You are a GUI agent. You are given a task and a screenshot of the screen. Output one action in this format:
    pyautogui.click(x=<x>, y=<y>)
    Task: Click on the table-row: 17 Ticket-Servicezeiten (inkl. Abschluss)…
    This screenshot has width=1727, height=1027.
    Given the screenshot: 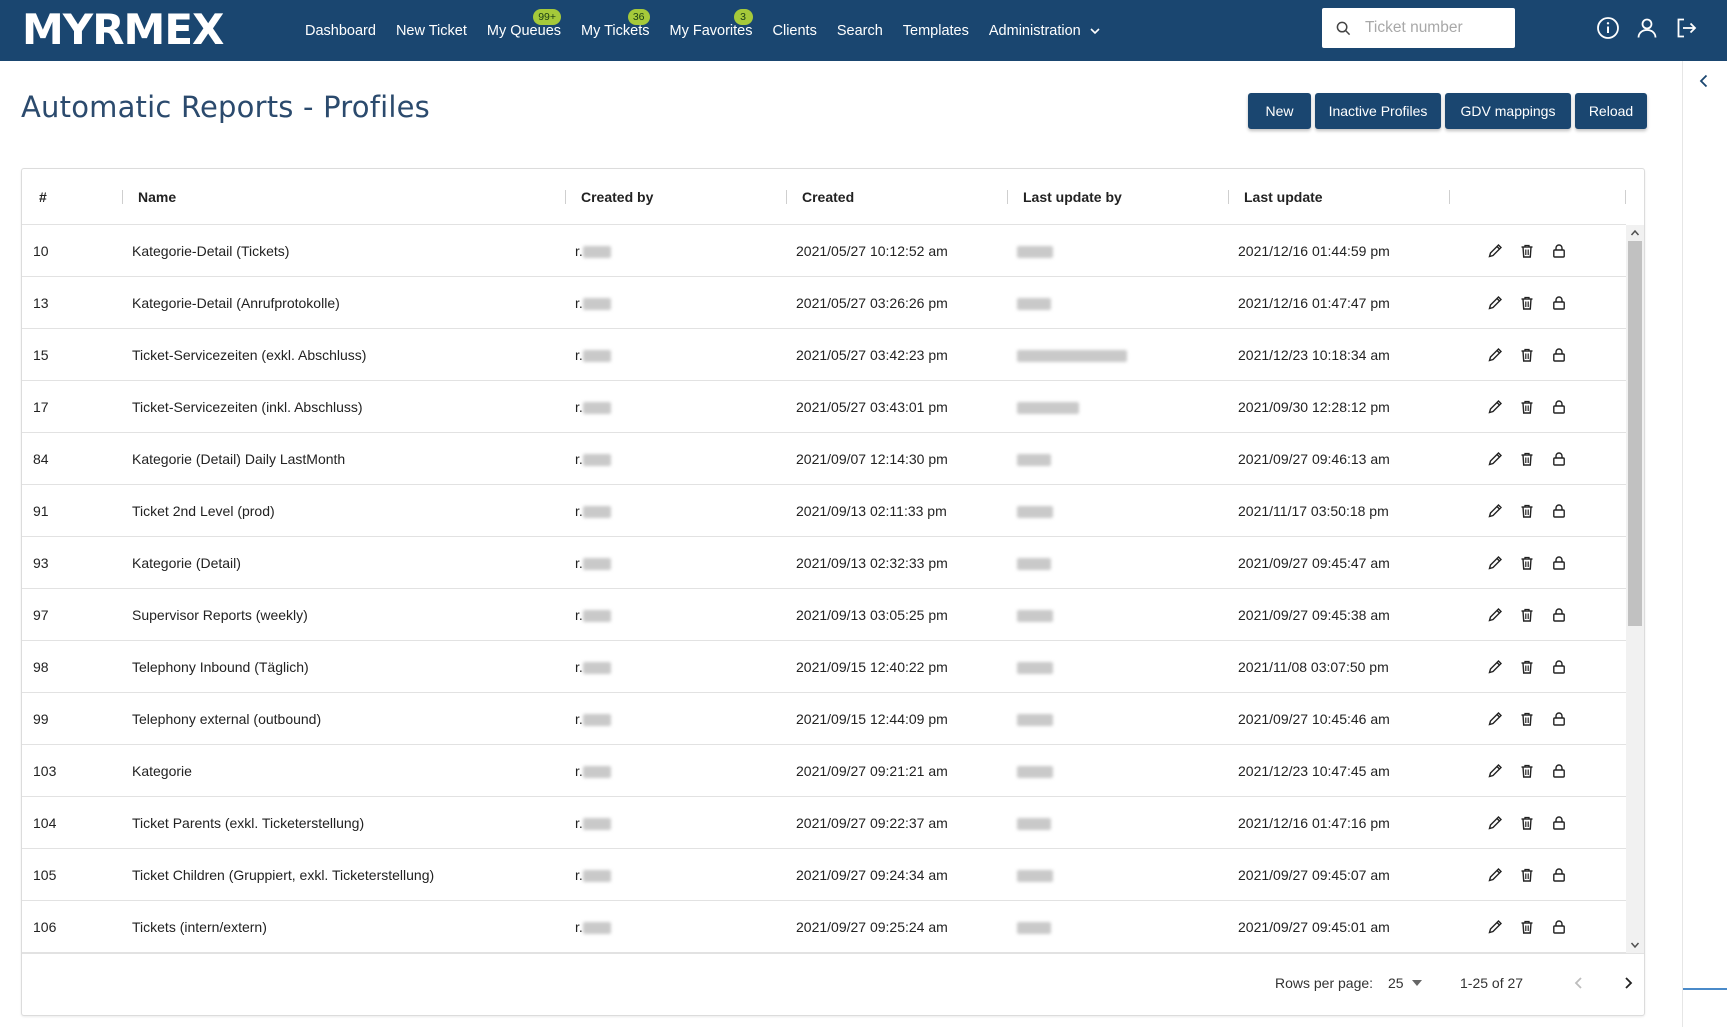 What is the action you would take?
    pyautogui.click(x=824, y=407)
    